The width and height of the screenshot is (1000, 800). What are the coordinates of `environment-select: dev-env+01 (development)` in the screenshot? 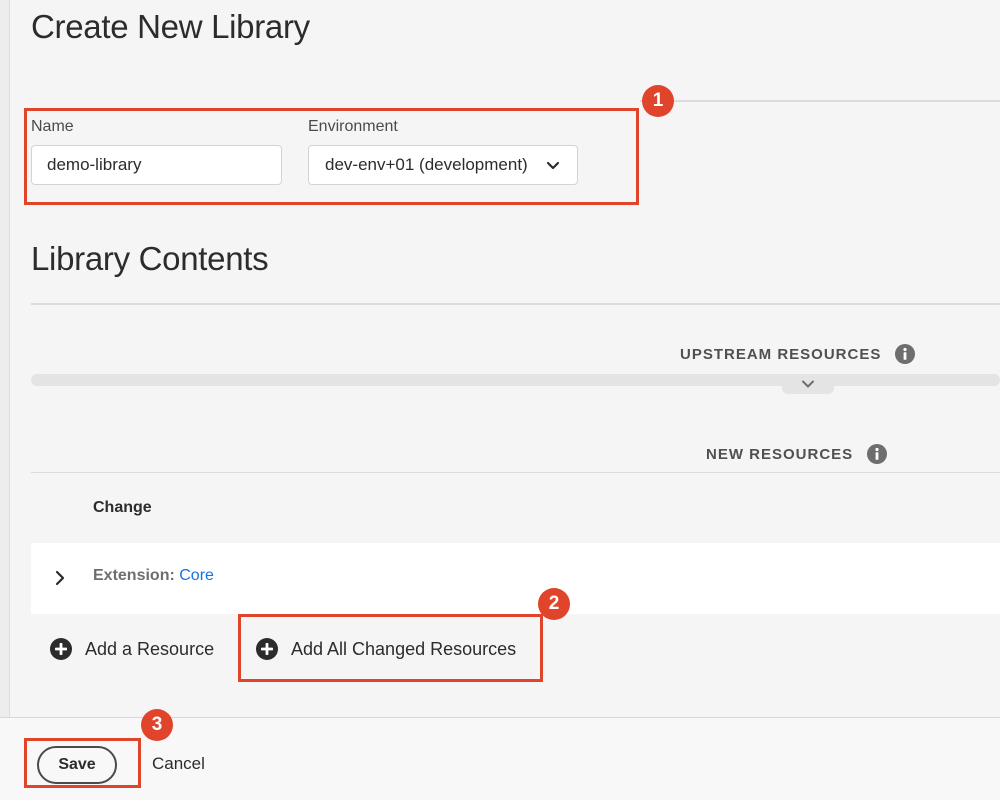 It's located at (443, 165).